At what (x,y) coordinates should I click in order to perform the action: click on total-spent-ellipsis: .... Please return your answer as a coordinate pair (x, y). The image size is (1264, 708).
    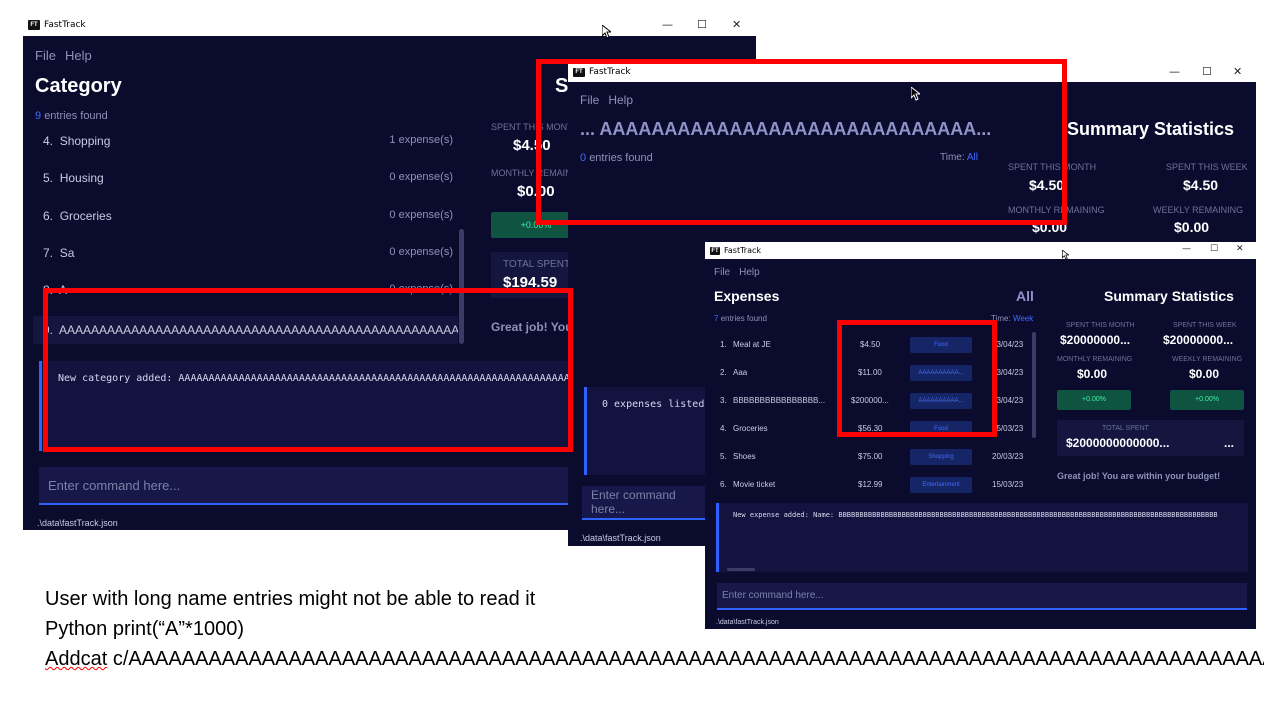
    Looking at the image, I should click on (1229, 443).